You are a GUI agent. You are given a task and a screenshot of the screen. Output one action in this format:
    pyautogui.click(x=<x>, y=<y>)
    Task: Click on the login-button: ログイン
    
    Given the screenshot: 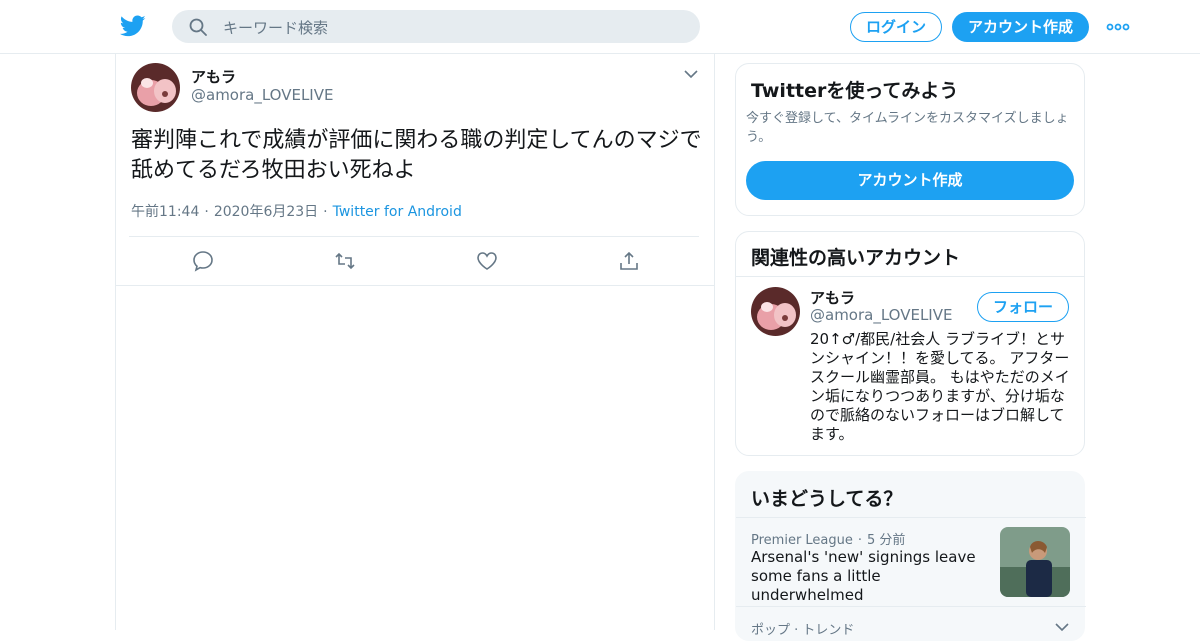 What is the action you would take?
    pyautogui.click(x=896, y=27)
    